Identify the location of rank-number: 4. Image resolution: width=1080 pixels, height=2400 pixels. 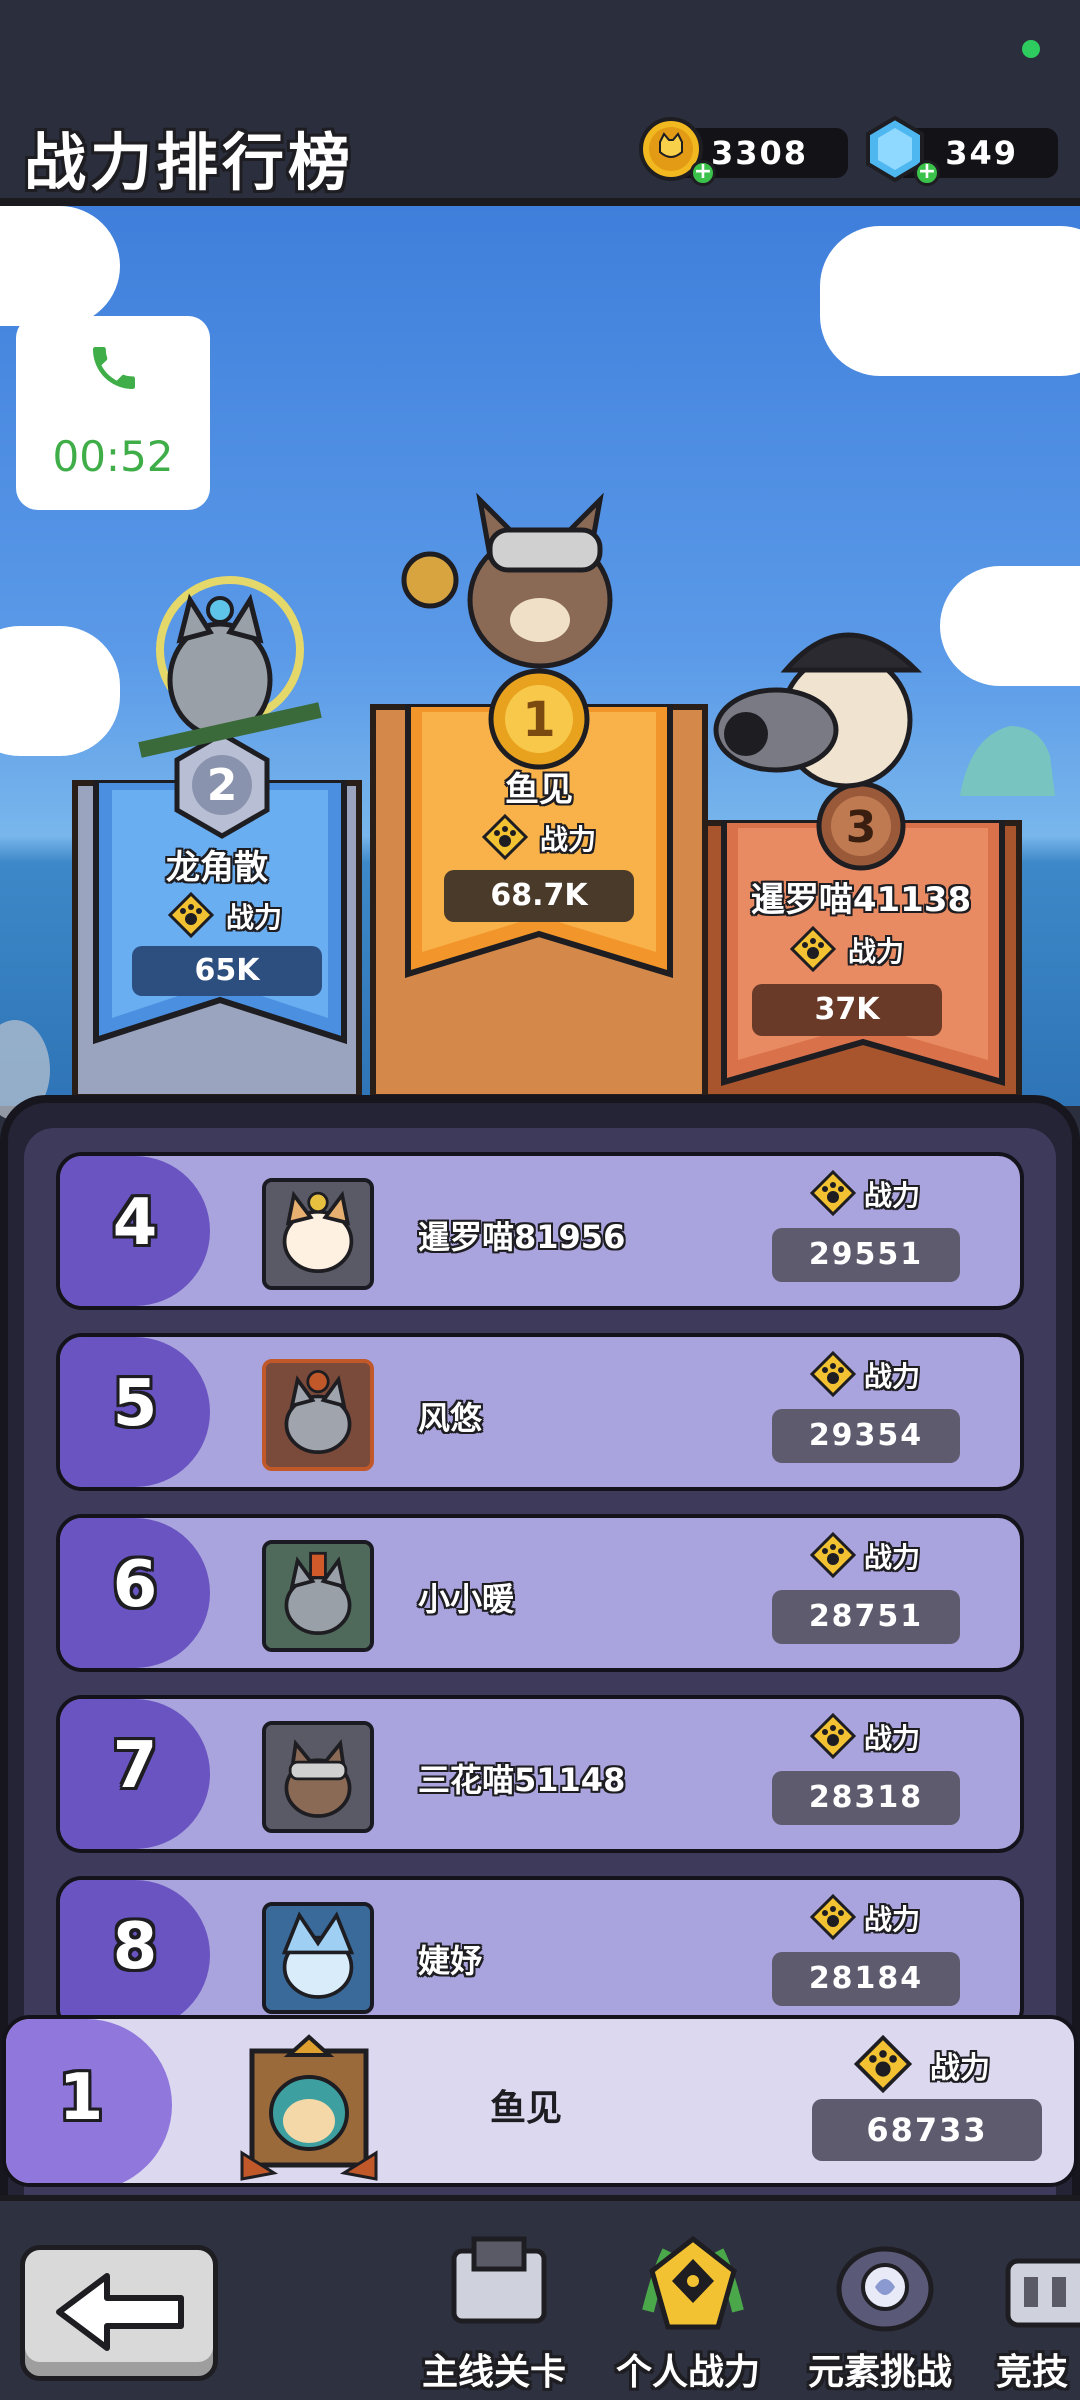
(135, 1223).